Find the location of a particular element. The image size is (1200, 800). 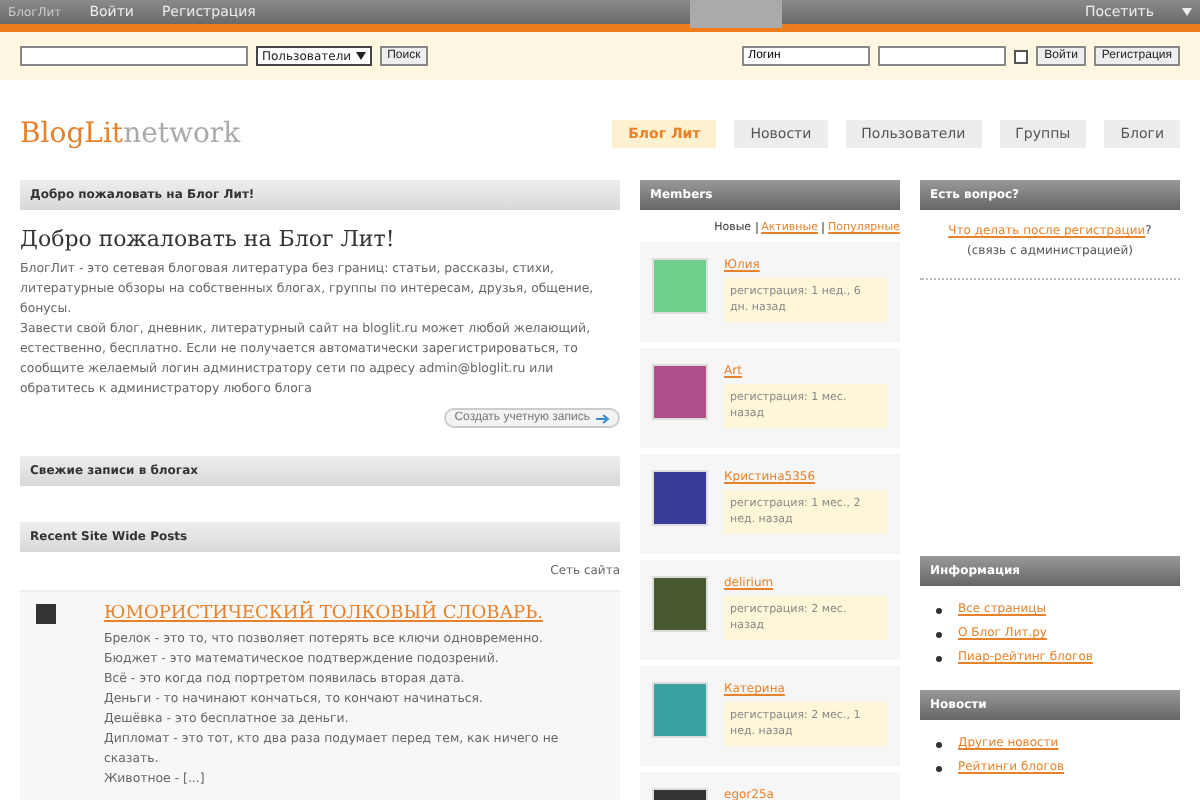

password-input is located at coordinates (942, 56).